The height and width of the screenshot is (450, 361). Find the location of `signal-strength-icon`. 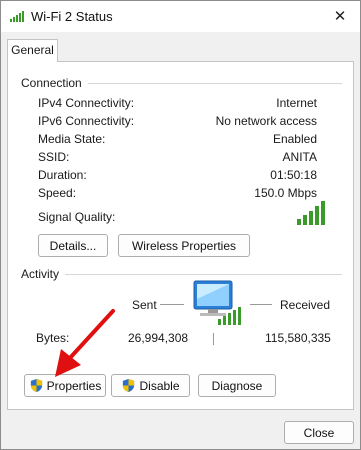

signal-strength-icon is located at coordinates (311, 213).